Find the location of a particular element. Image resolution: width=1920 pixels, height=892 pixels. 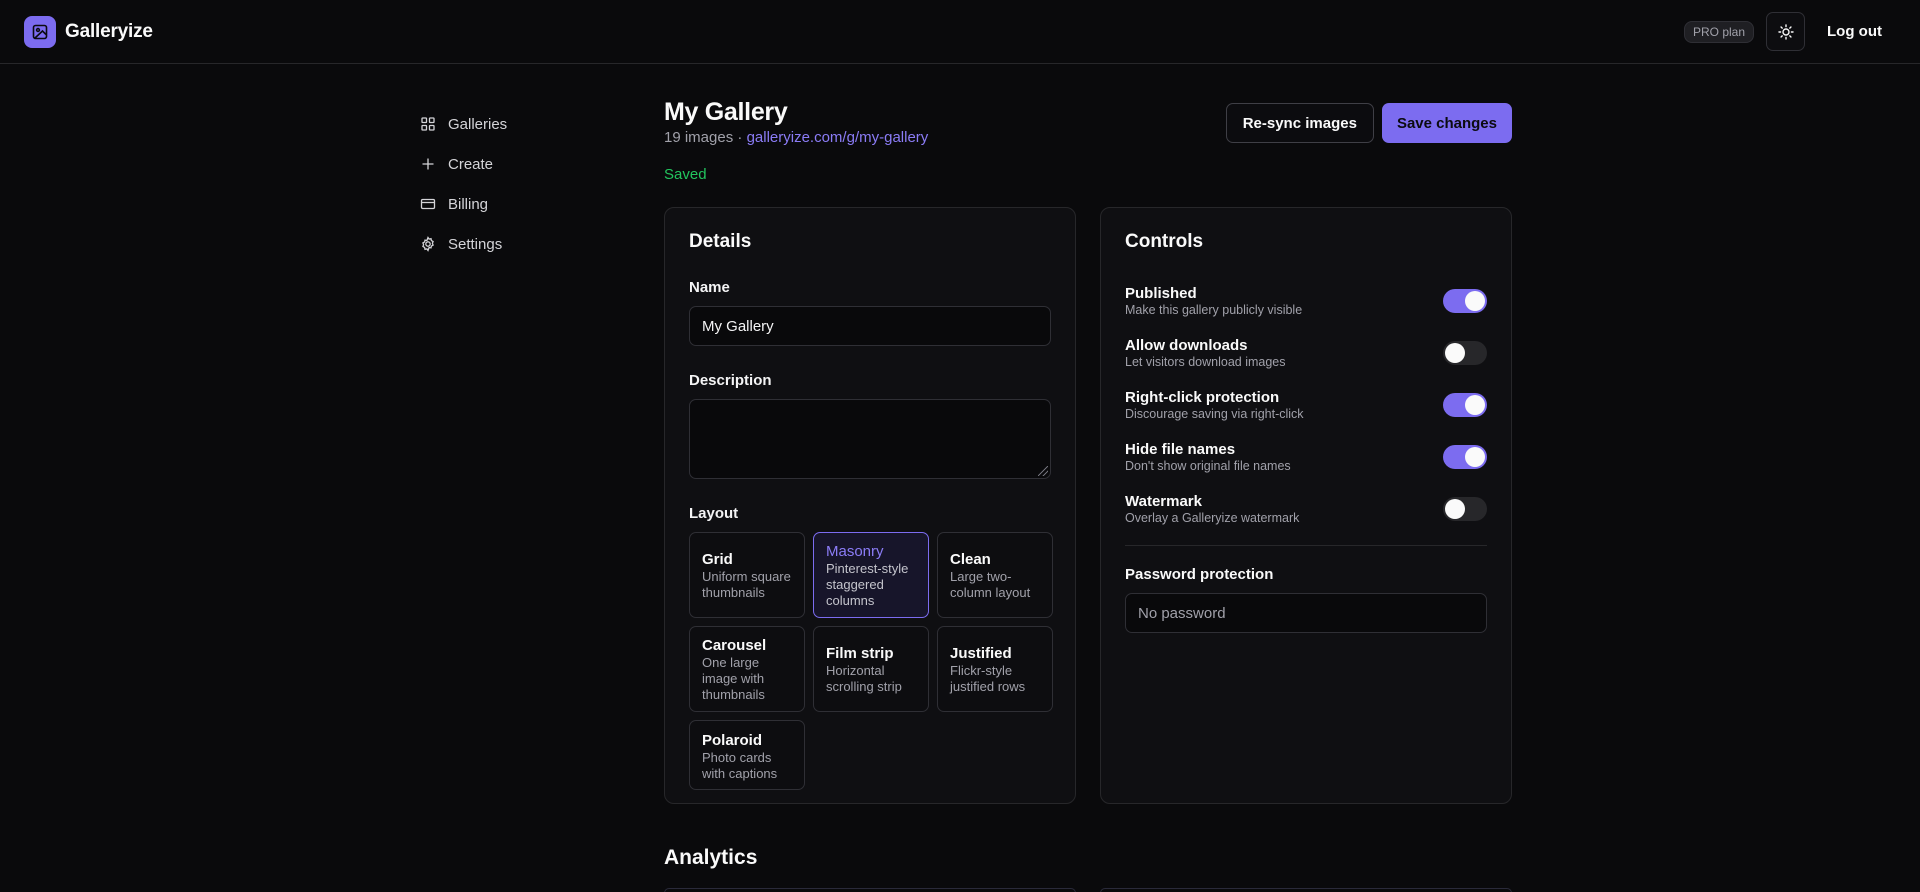

control-name: Right-click protection is located at coordinates (1202, 397).